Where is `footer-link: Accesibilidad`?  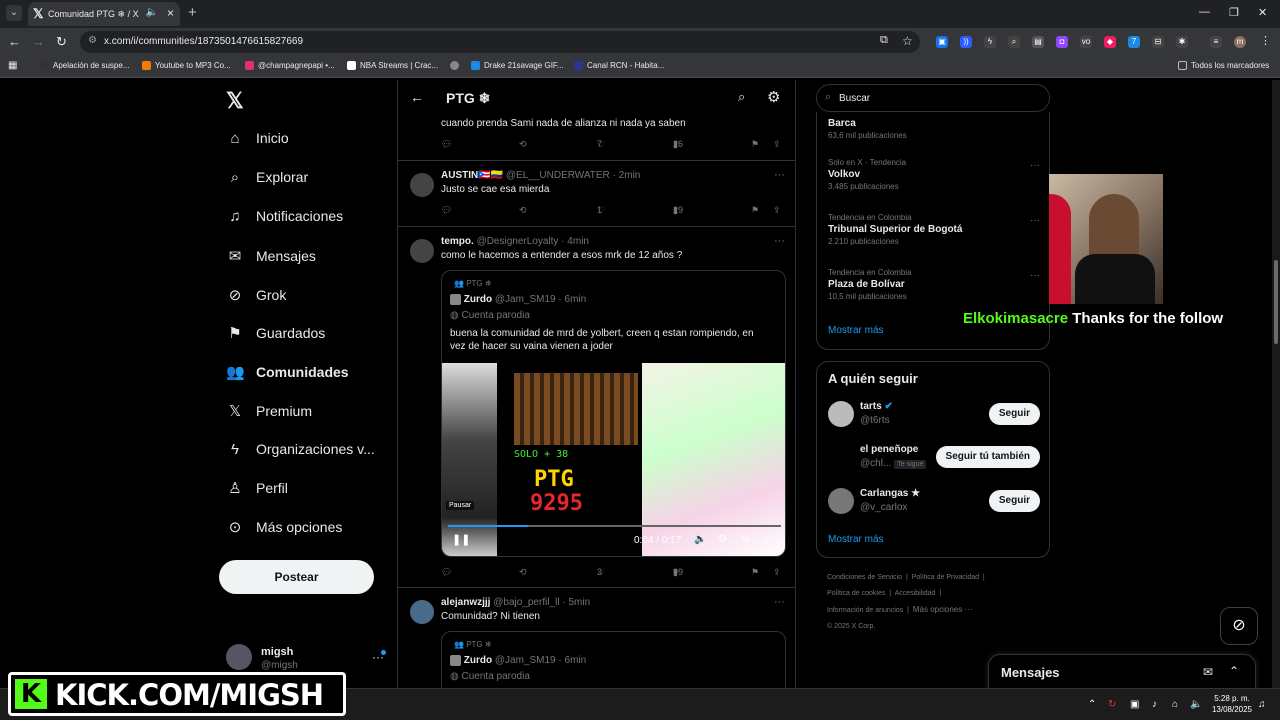 footer-link: Accesibilidad is located at coordinates (915, 593).